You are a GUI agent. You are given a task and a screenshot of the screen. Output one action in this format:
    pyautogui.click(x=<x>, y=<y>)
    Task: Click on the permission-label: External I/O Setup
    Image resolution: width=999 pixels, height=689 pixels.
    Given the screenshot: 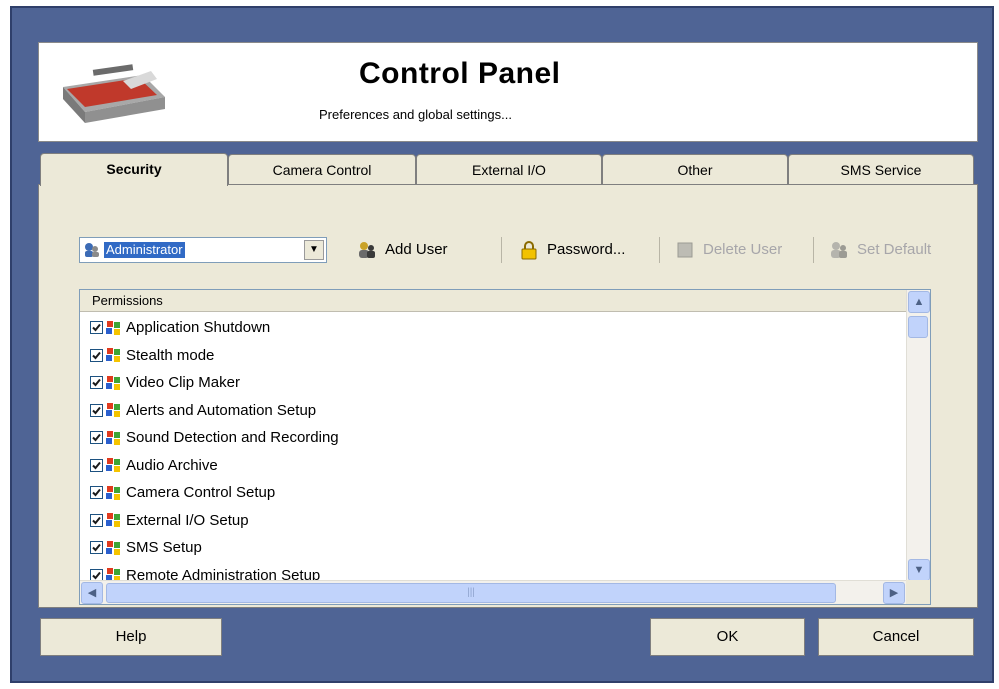 What is the action you would take?
    pyautogui.click(x=187, y=520)
    